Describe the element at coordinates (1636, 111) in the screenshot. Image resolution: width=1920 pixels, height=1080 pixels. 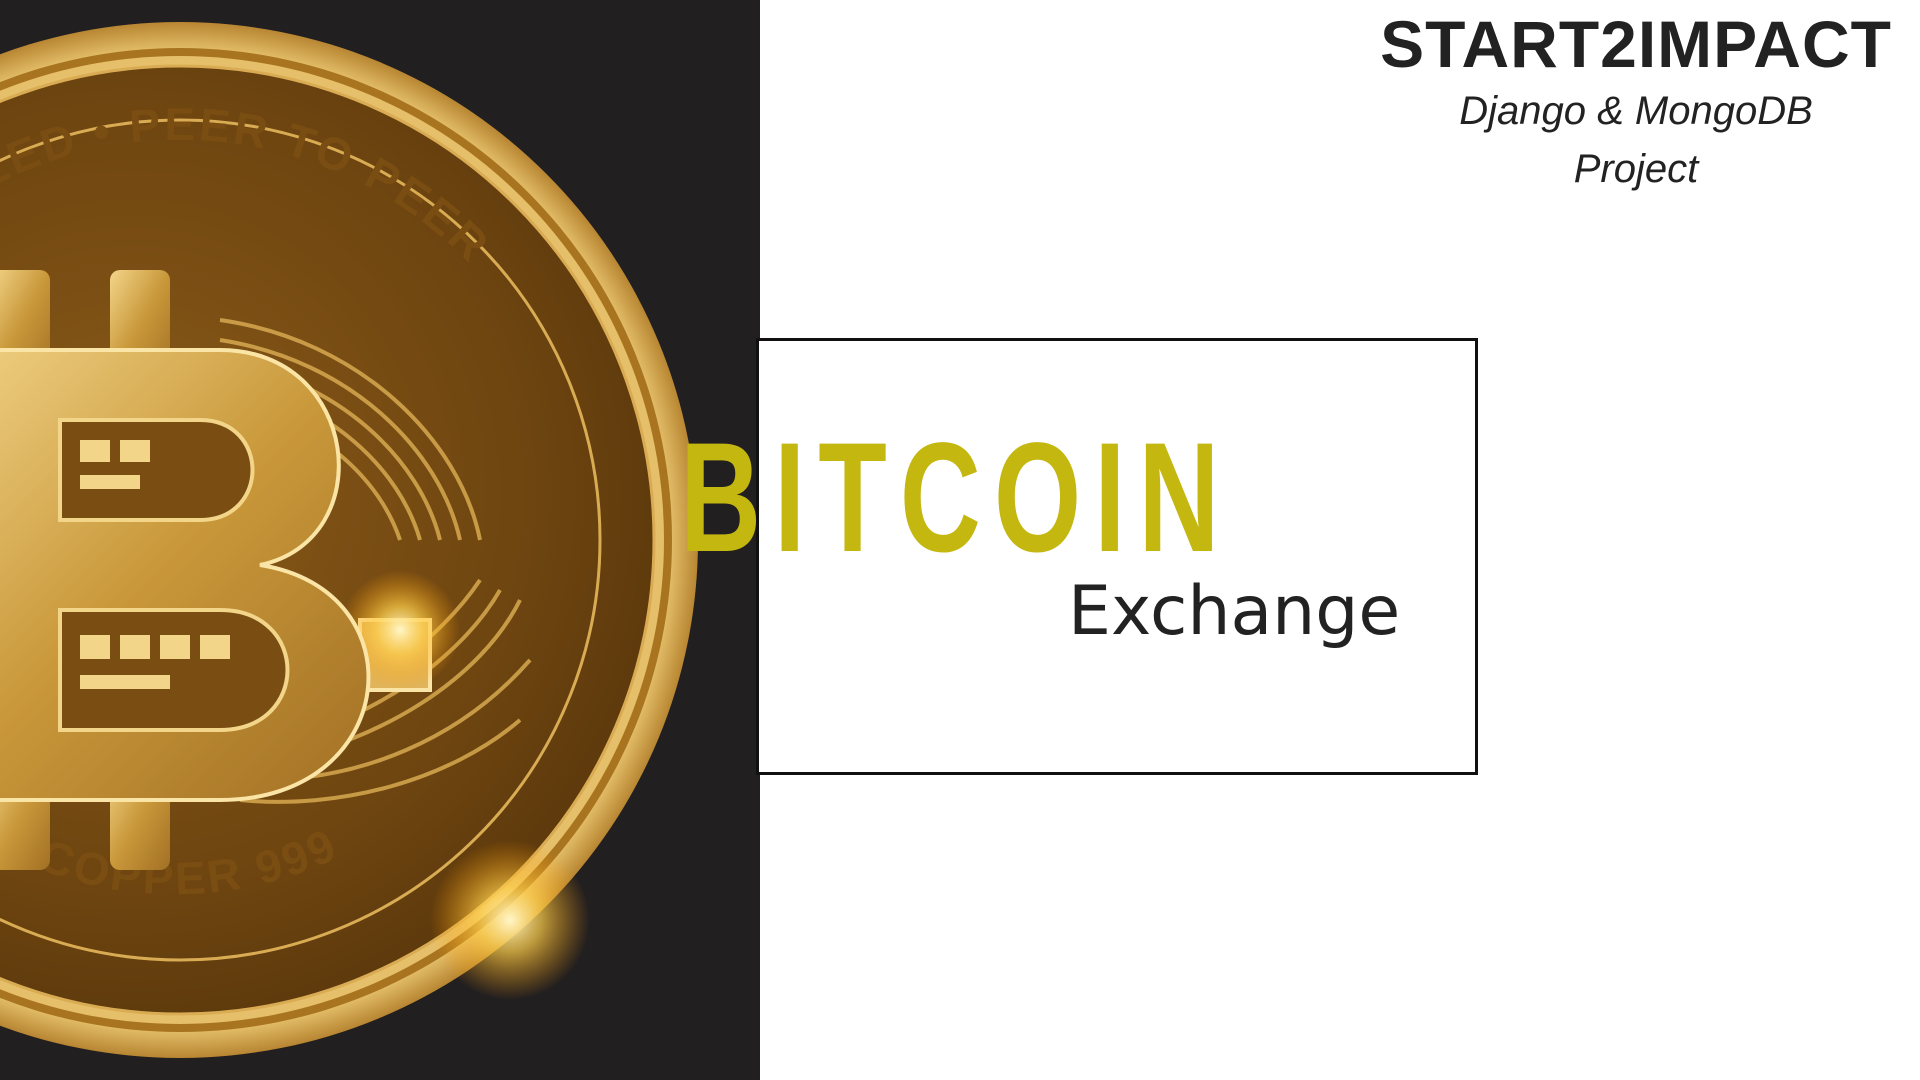
I see `brand-subtitle-line1: Django & MongoDB` at that location.